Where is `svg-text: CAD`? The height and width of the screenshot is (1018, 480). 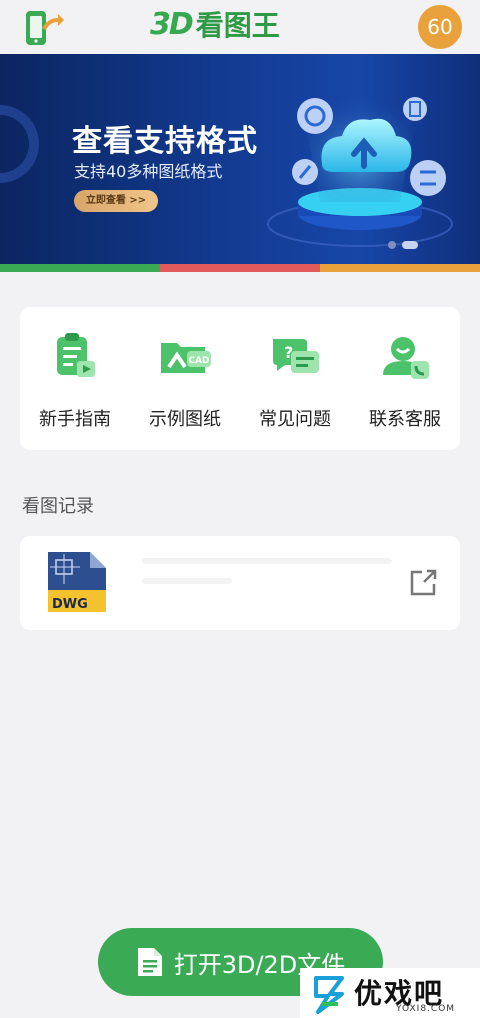 svg-text: CAD is located at coordinates (198, 361).